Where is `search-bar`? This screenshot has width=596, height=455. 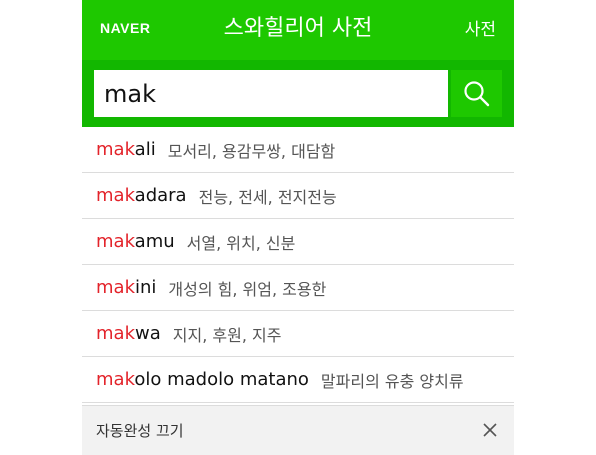
search-bar is located at coordinates (298, 93).